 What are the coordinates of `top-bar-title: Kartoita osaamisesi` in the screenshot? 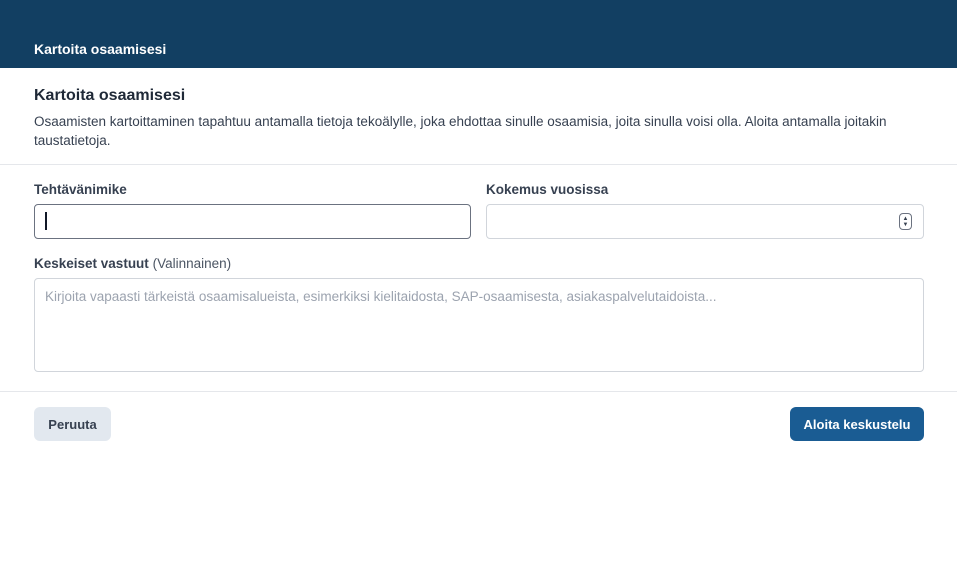 It's located at (100, 49).